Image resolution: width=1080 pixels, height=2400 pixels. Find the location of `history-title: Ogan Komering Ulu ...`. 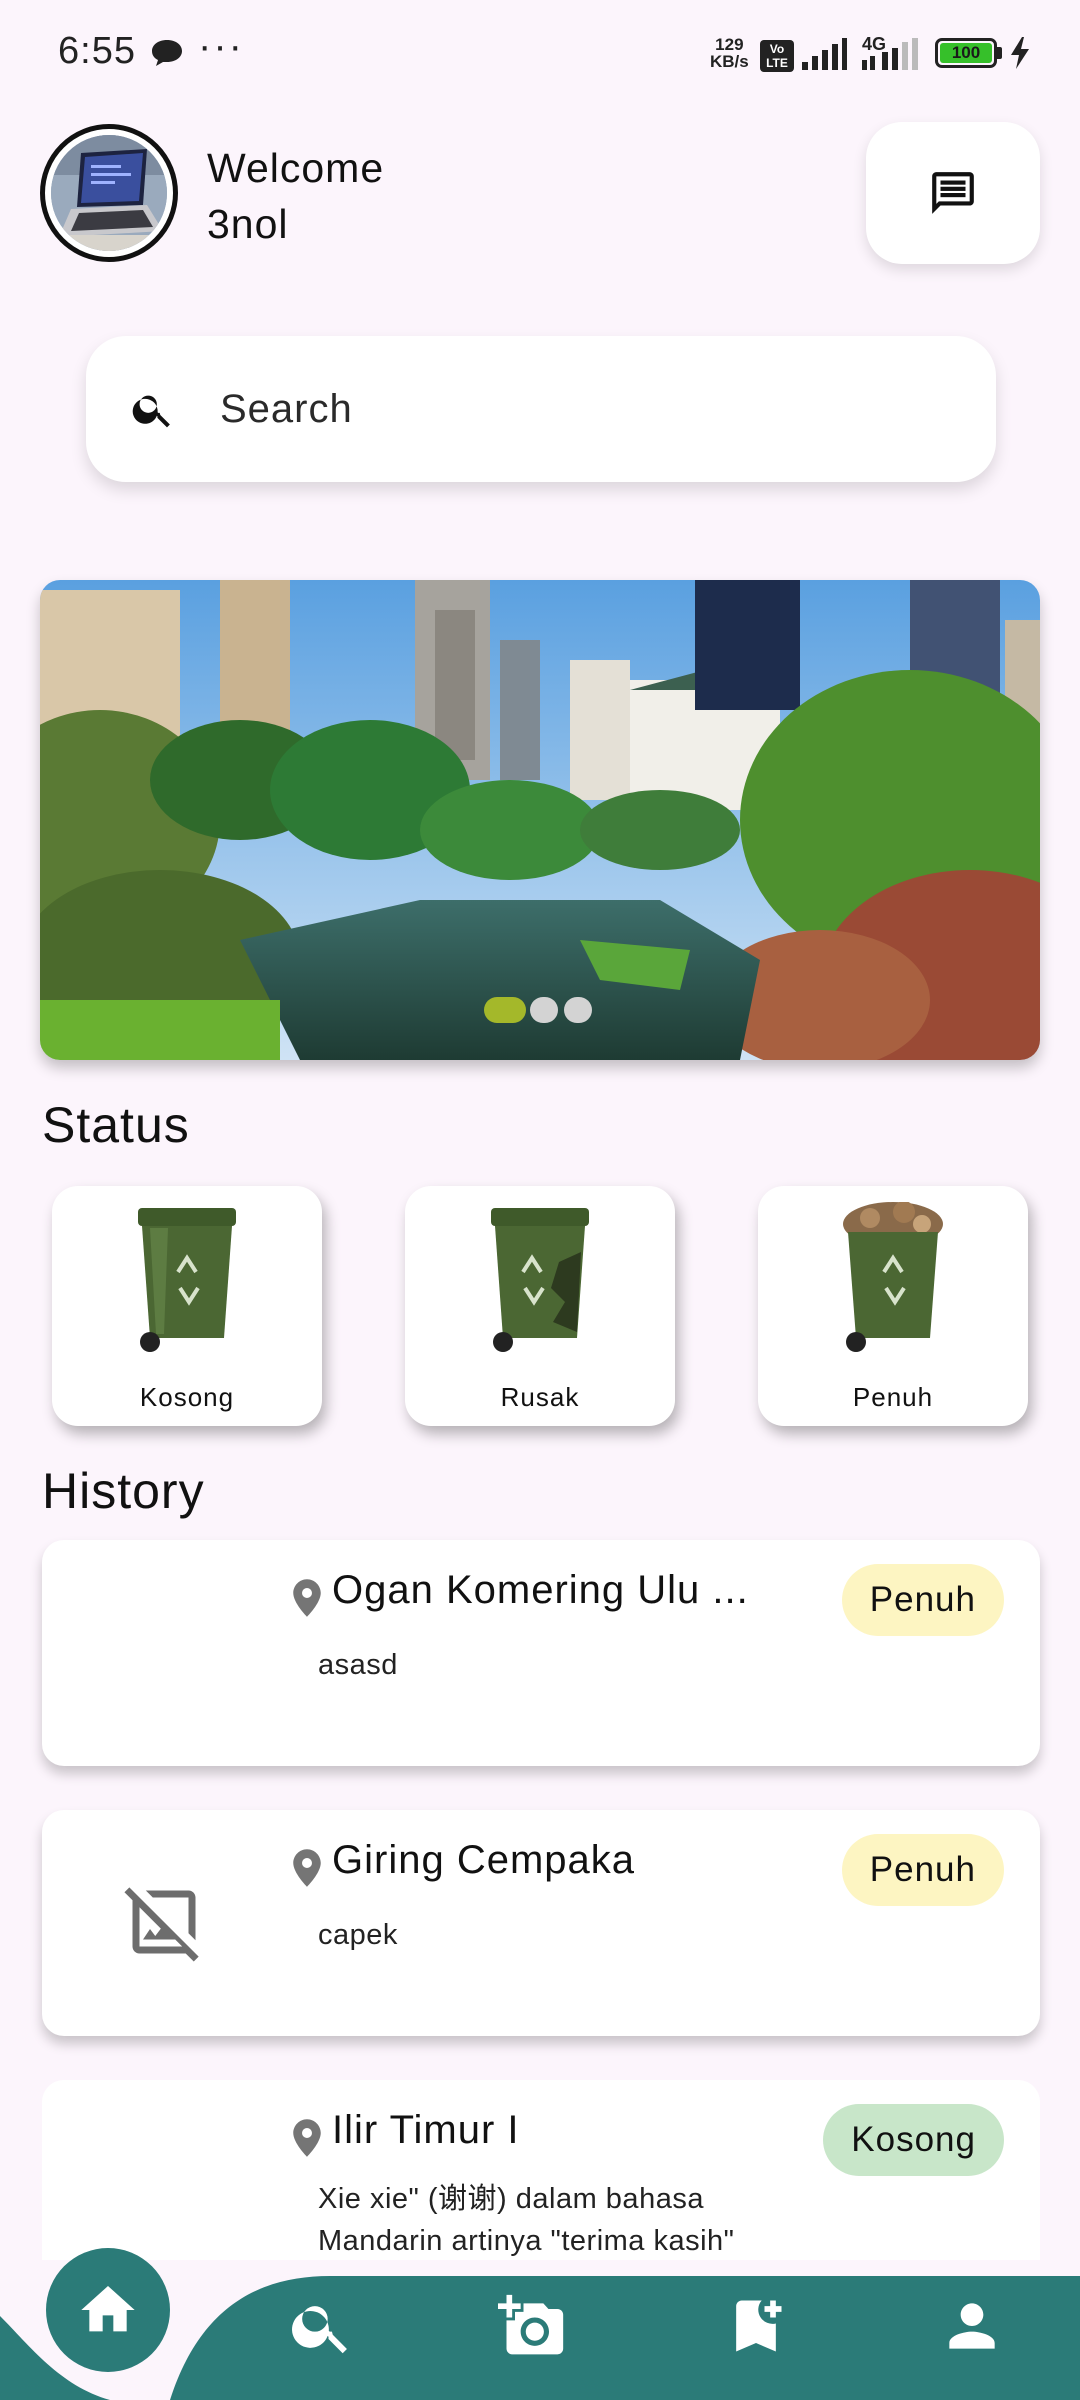

history-title: Ogan Komering Ulu ... is located at coordinates (540, 1590).